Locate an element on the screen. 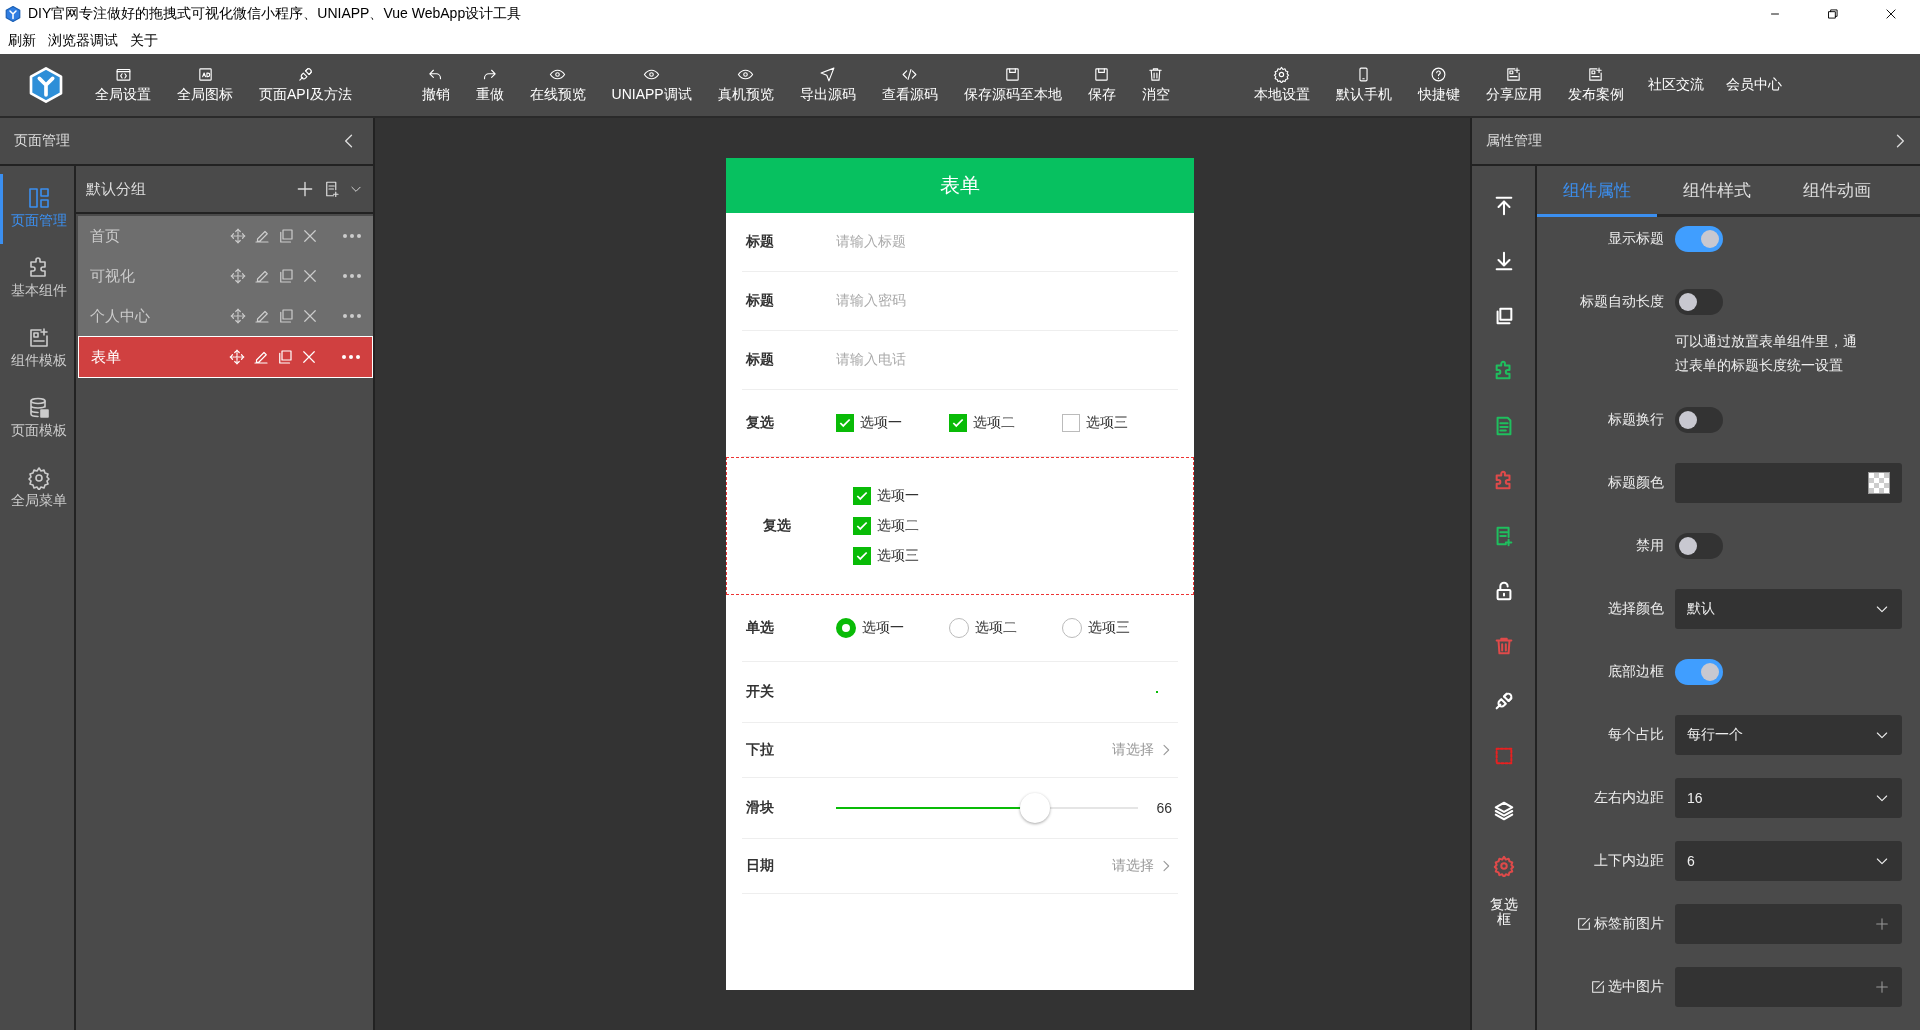 The width and height of the screenshot is (1920, 1030). toolbar-link: 会员中心 is located at coordinates (1753, 85).